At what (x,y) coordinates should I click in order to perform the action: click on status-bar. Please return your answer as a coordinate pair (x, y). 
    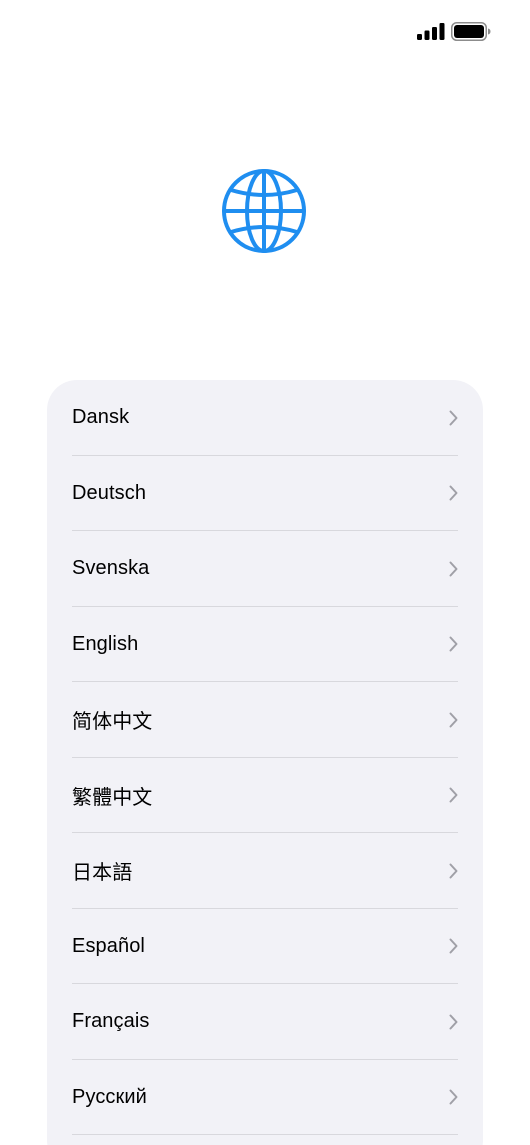
    Looking at the image, I should click on (265, 31).